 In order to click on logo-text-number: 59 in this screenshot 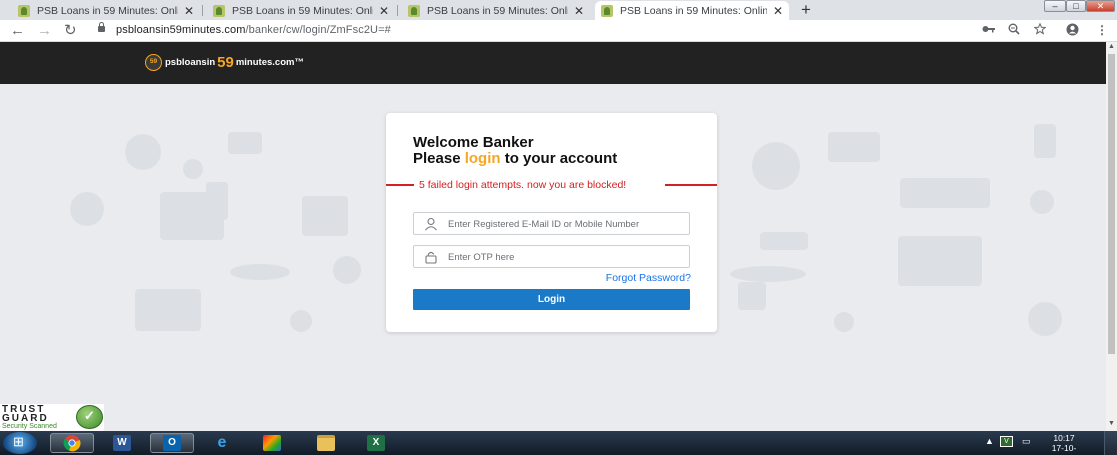, I will do `click(225, 62)`.